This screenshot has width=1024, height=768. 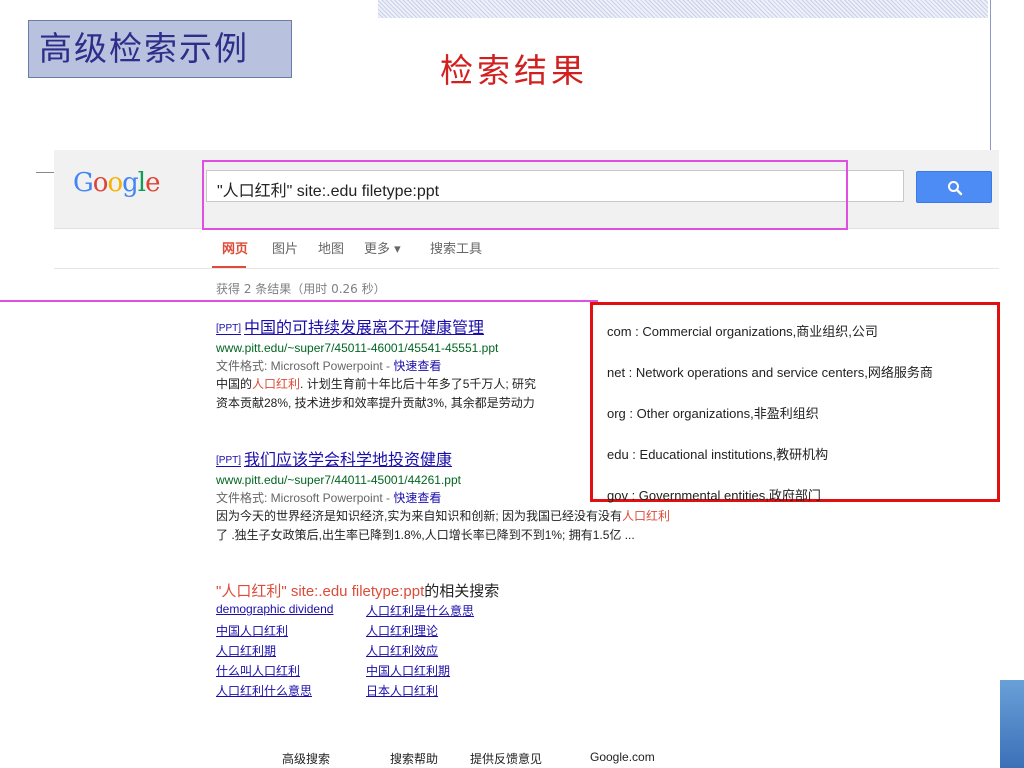 I want to click on search-tabs: 网页 图片 地图 更多 ▾ 搜索工具, so click(x=601, y=250).